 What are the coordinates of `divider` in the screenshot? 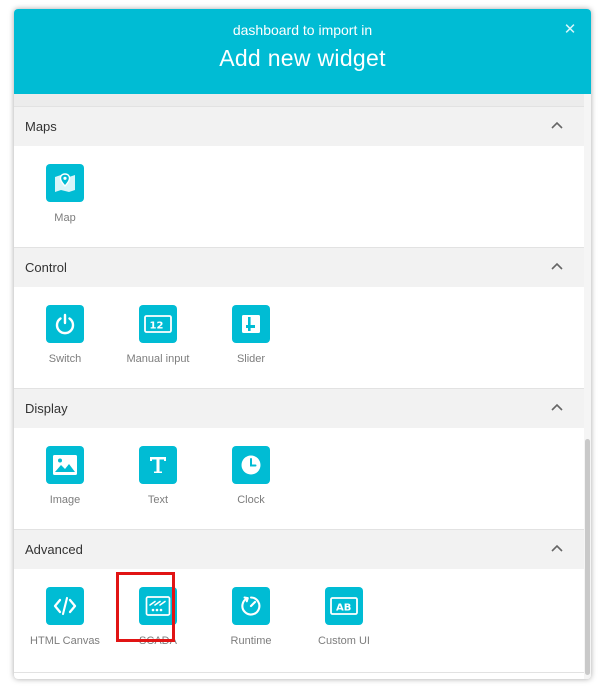 It's located at (299, 672).